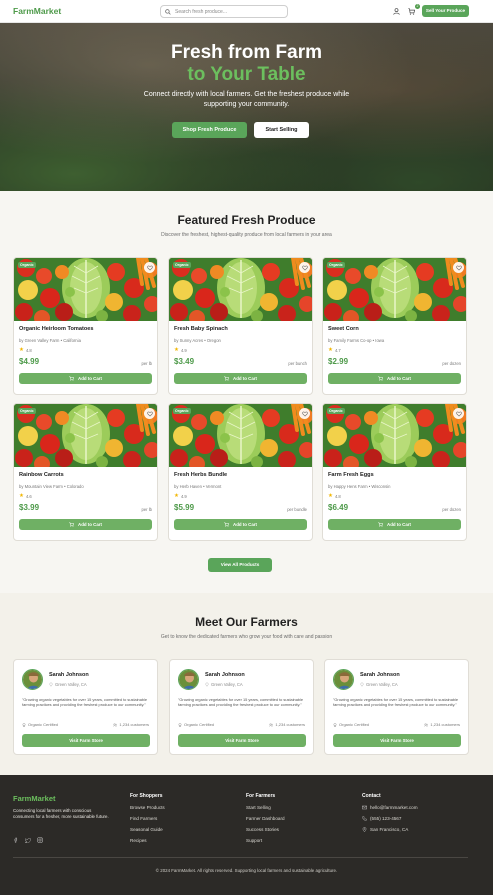  What do you see at coordinates (168, 11) in the screenshot?
I see `search-icon` at bounding box center [168, 11].